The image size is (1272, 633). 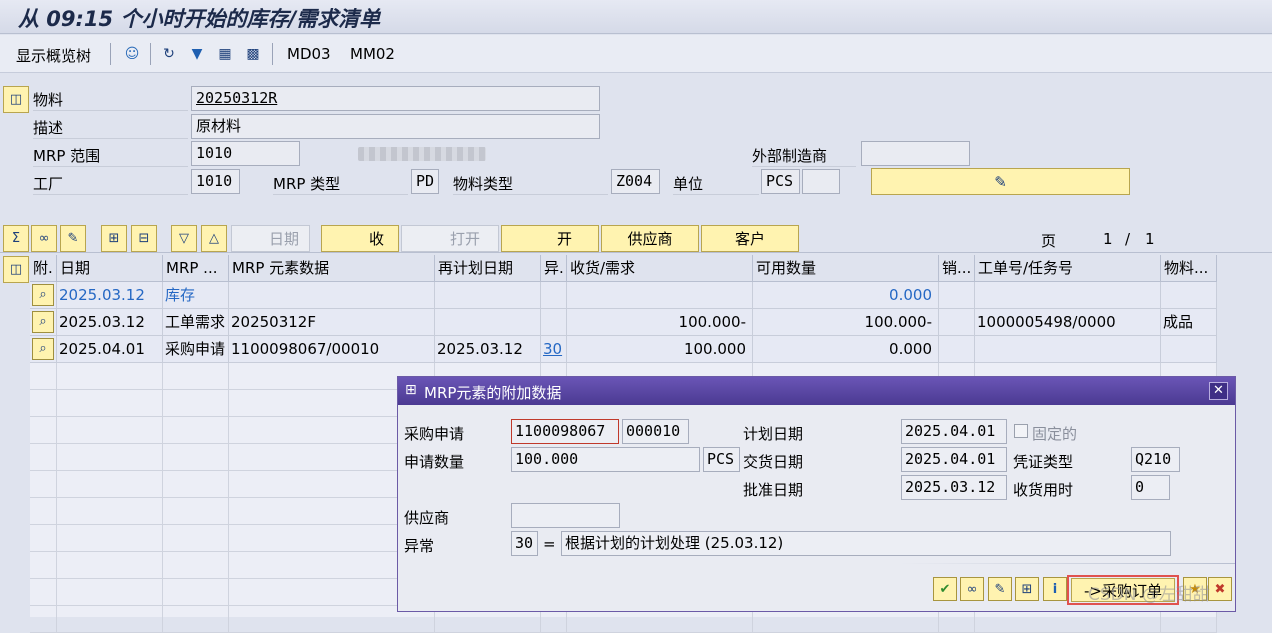 What do you see at coordinates (945, 589) in the screenshot?
I see `confirm-icon: ✔` at bounding box center [945, 589].